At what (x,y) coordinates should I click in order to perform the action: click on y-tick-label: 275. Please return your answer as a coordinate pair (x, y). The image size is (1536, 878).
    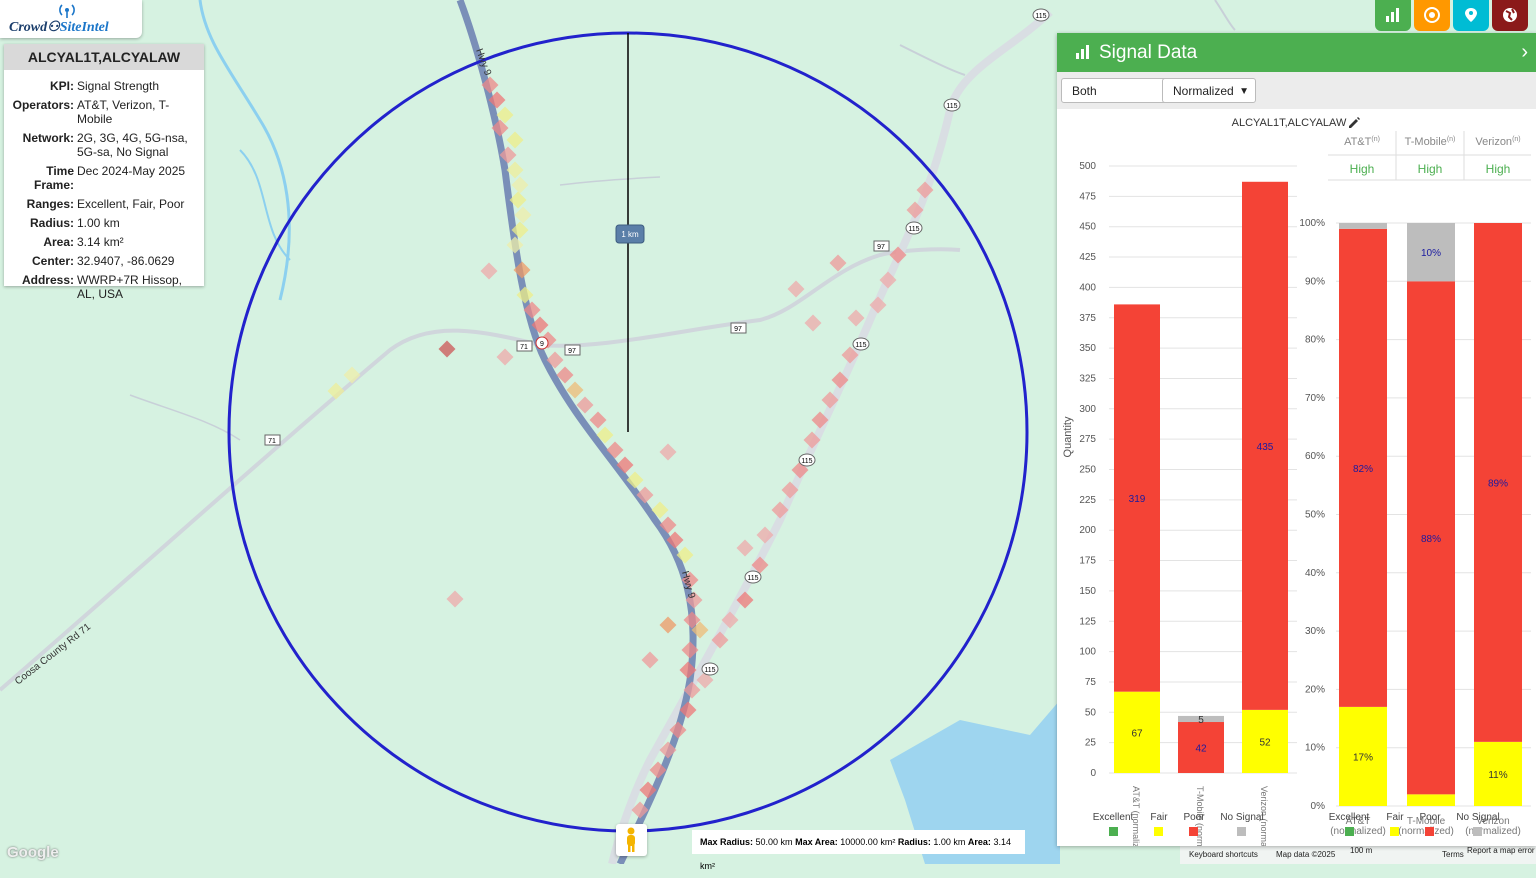
    Looking at the image, I should click on (1087, 439).